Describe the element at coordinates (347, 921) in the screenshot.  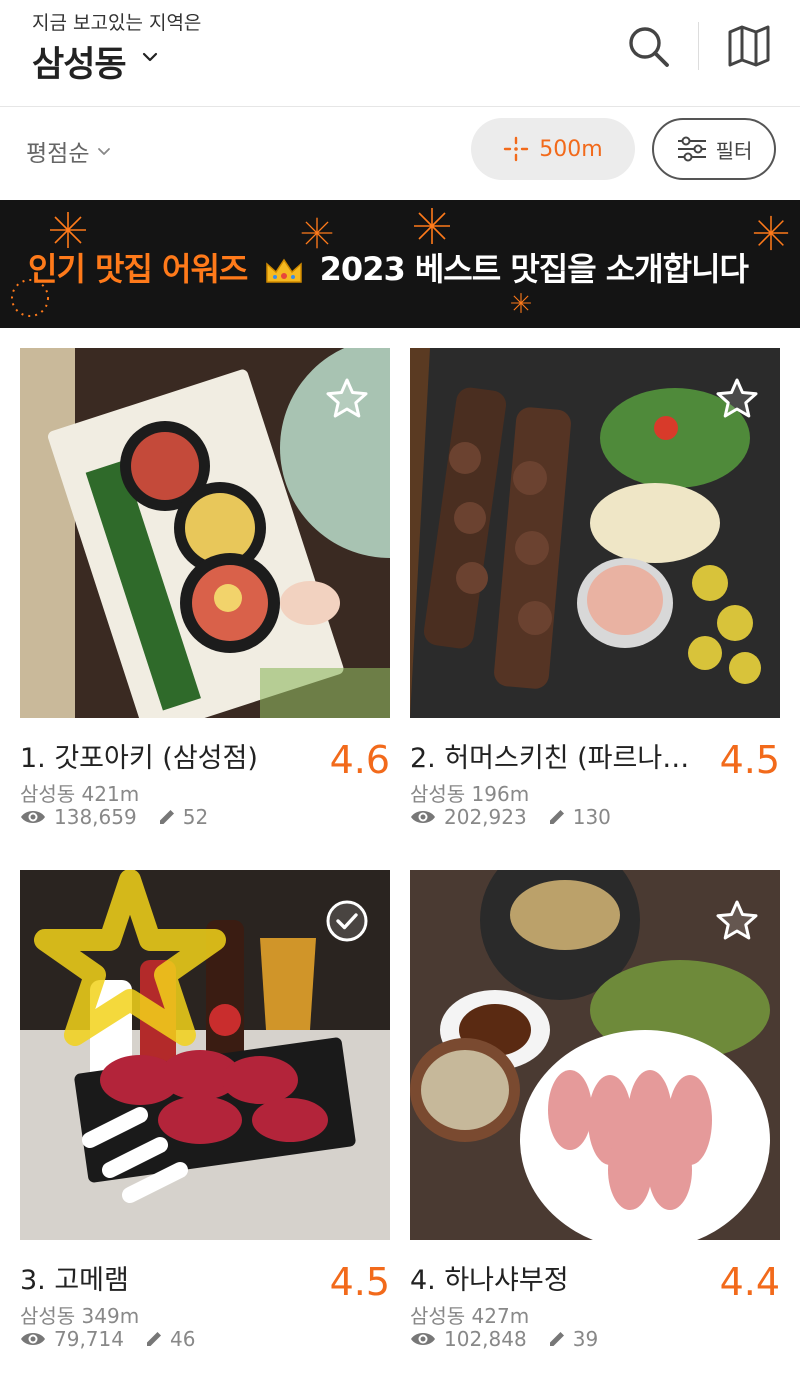
I see `checkmark-circle-icon` at that location.